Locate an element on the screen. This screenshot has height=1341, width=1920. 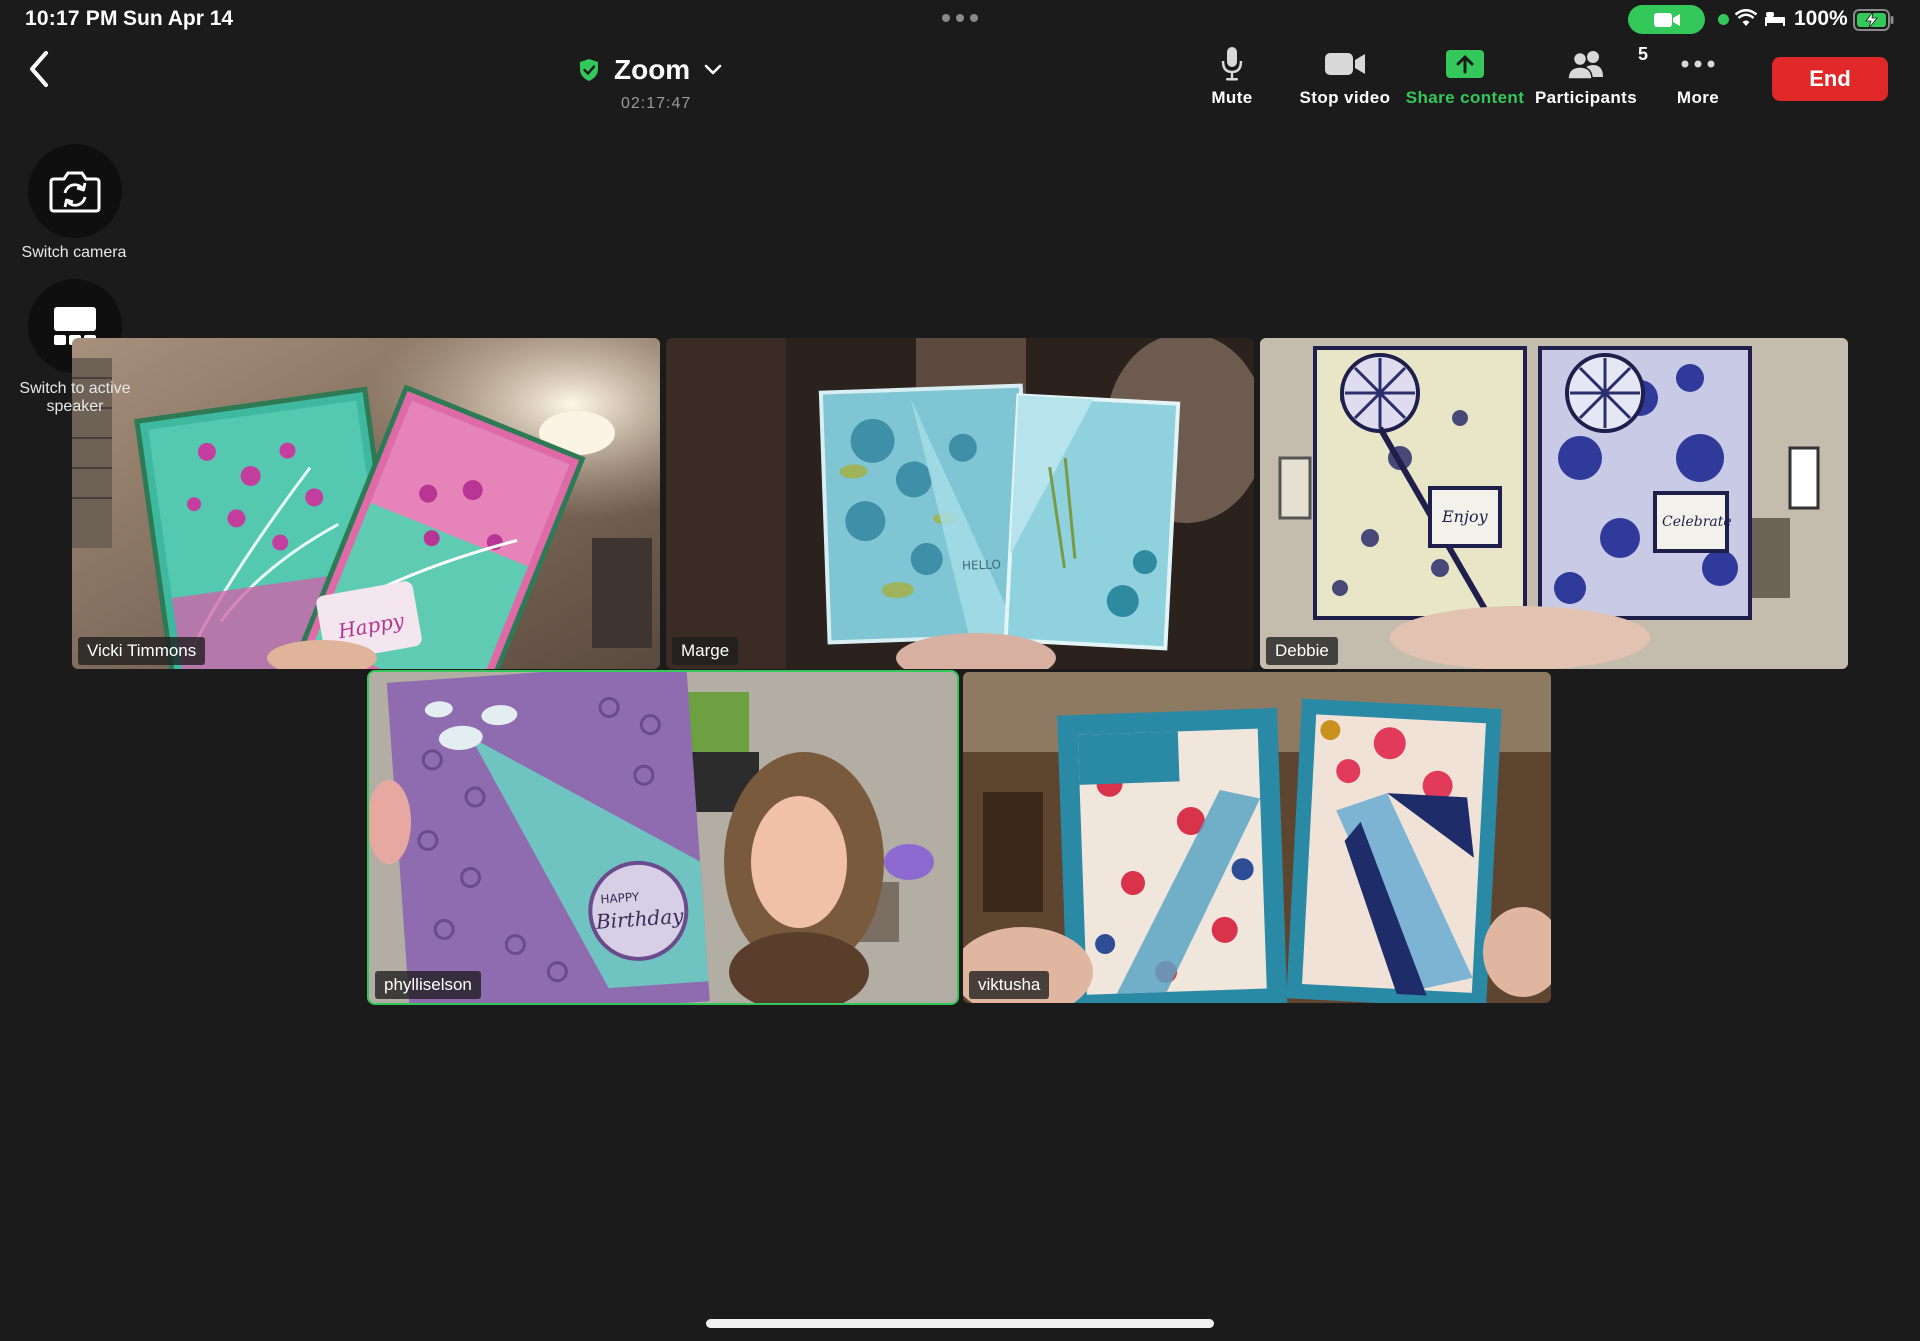
participant-name-tag: phylliselson is located at coordinates (428, 985).